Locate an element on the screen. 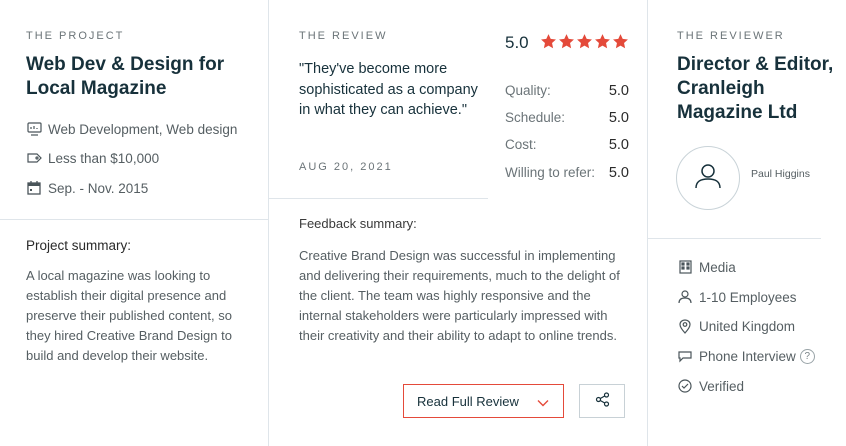  chevron-down-icon is located at coordinates (543, 402).